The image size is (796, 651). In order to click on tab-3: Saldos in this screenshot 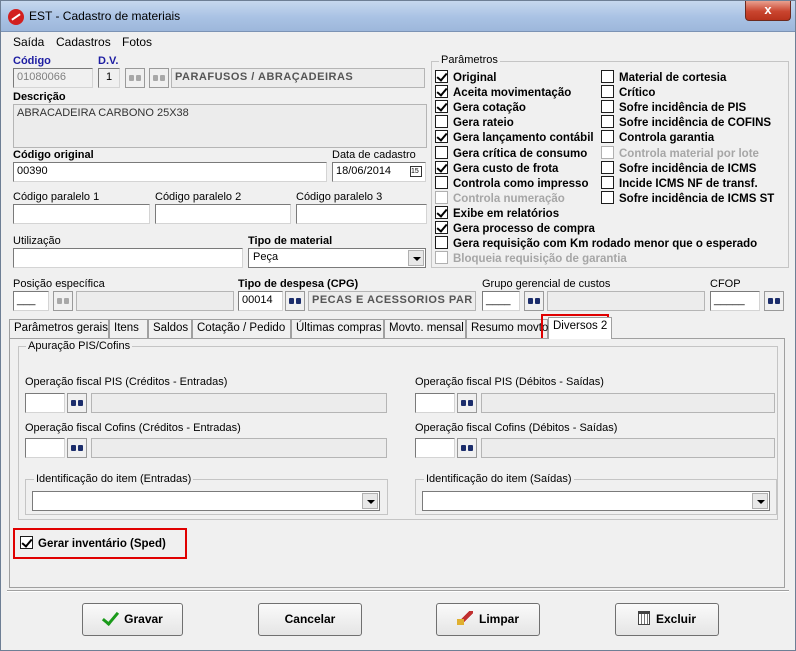, I will do `click(170, 328)`.